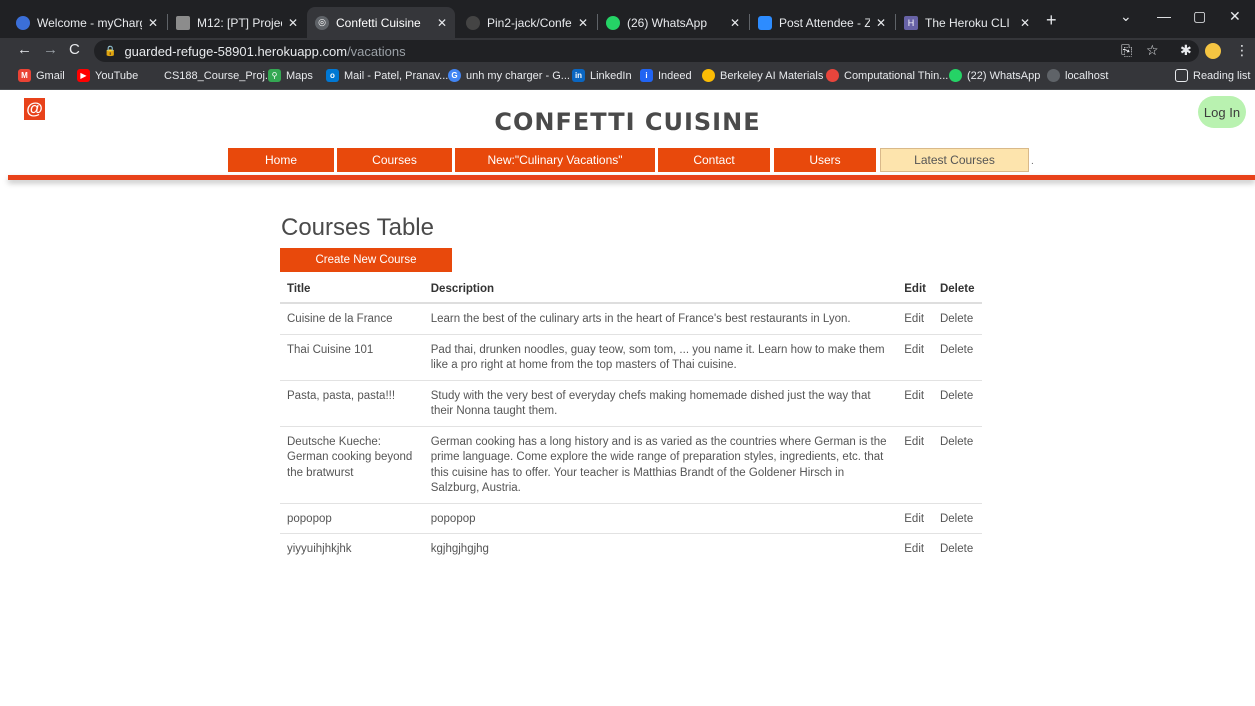  What do you see at coordinates (152, 75) in the screenshot?
I see `page-icon` at bounding box center [152, 75].